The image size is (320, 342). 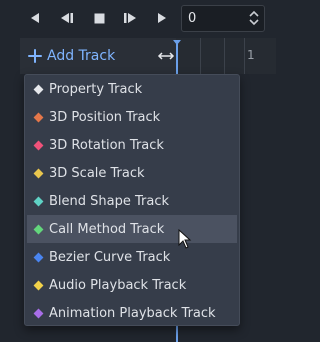 I want to click on play-backwards-icon, so click(x=35, y=18).